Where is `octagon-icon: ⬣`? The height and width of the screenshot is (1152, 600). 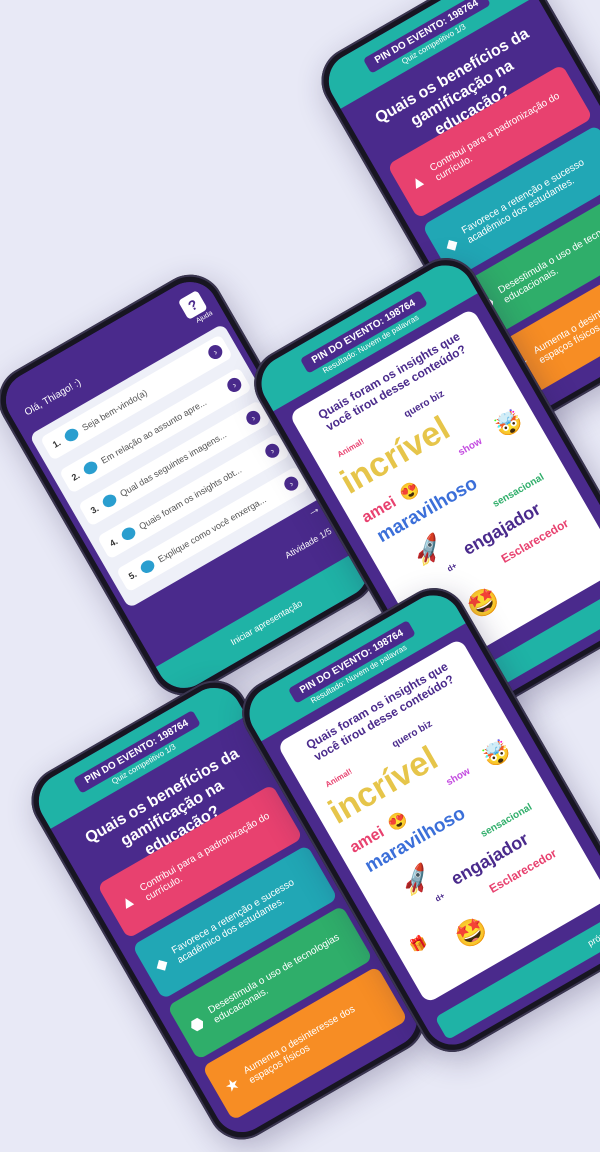 octagon-icon: ⬣ is located at coordinates (197, 1025).